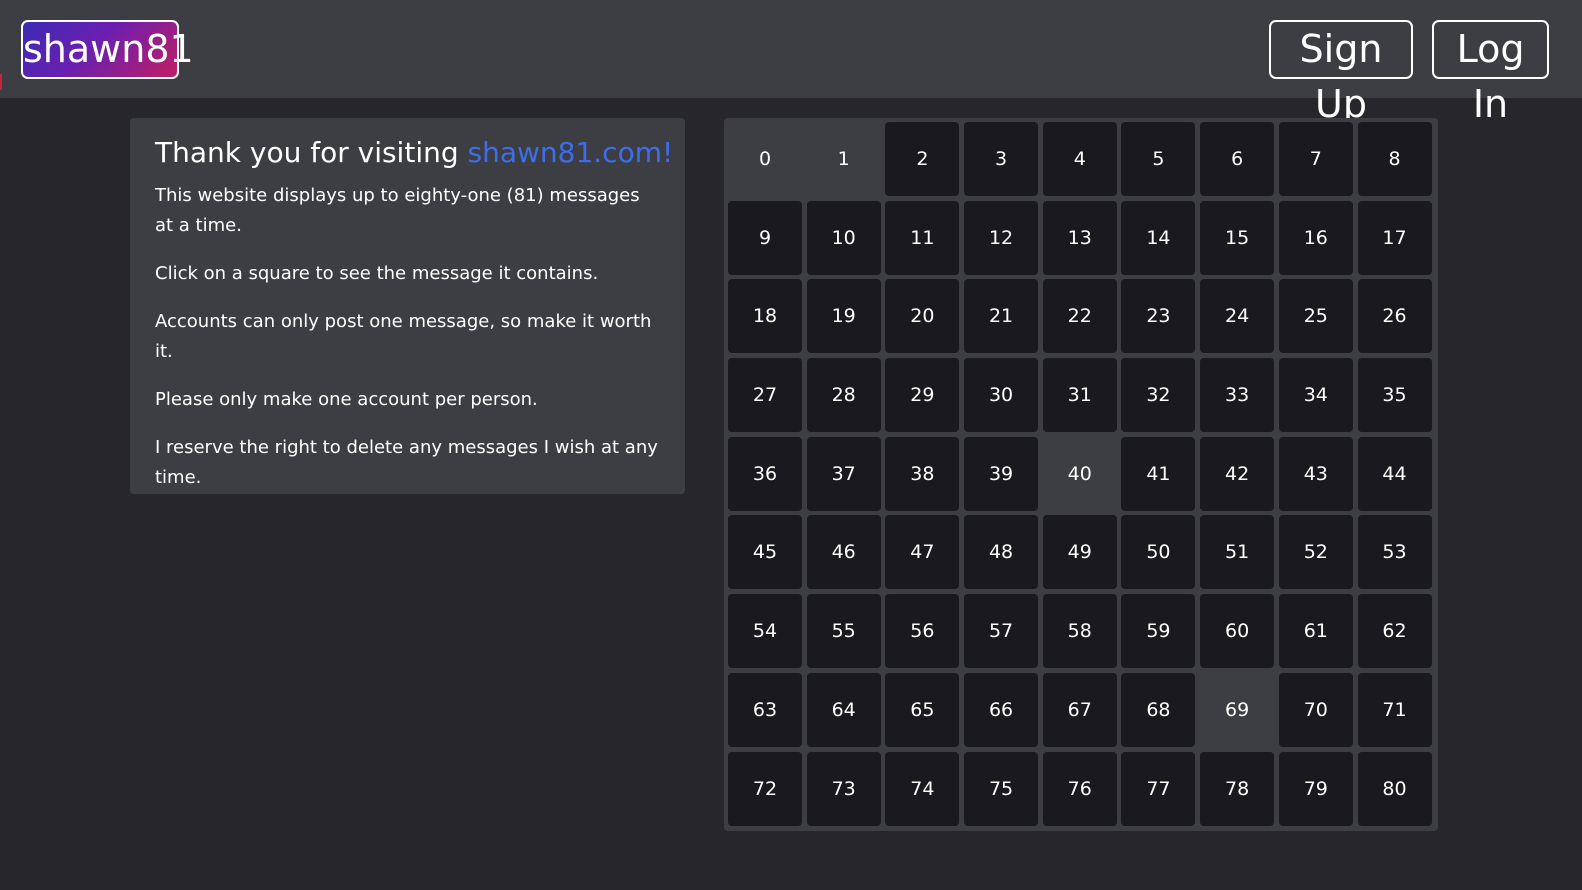  Describe the element at coordinates (922, 473) in the screenshot. I see `message-square-38: 38` at that location.